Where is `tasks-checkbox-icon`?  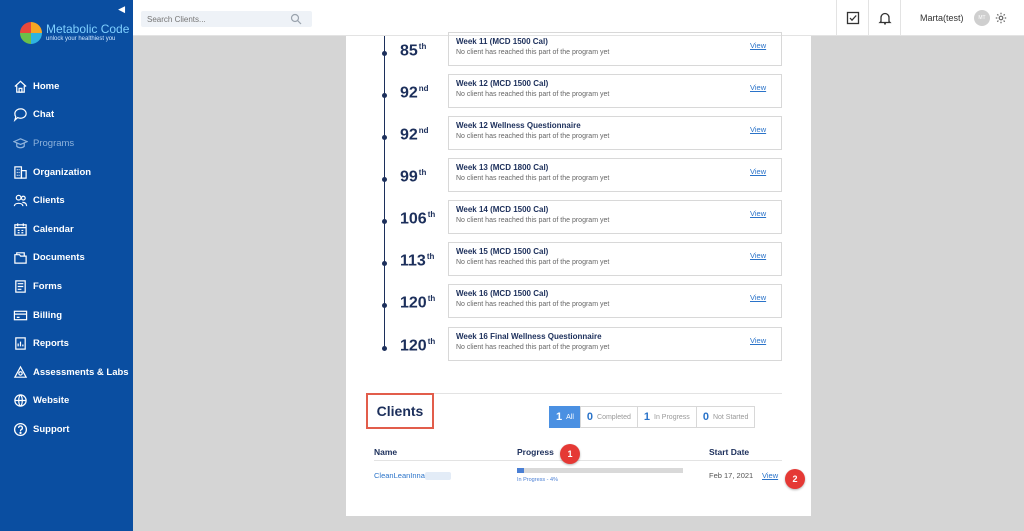 tasks-checkbox-icon is located at coordinates (853, 18).